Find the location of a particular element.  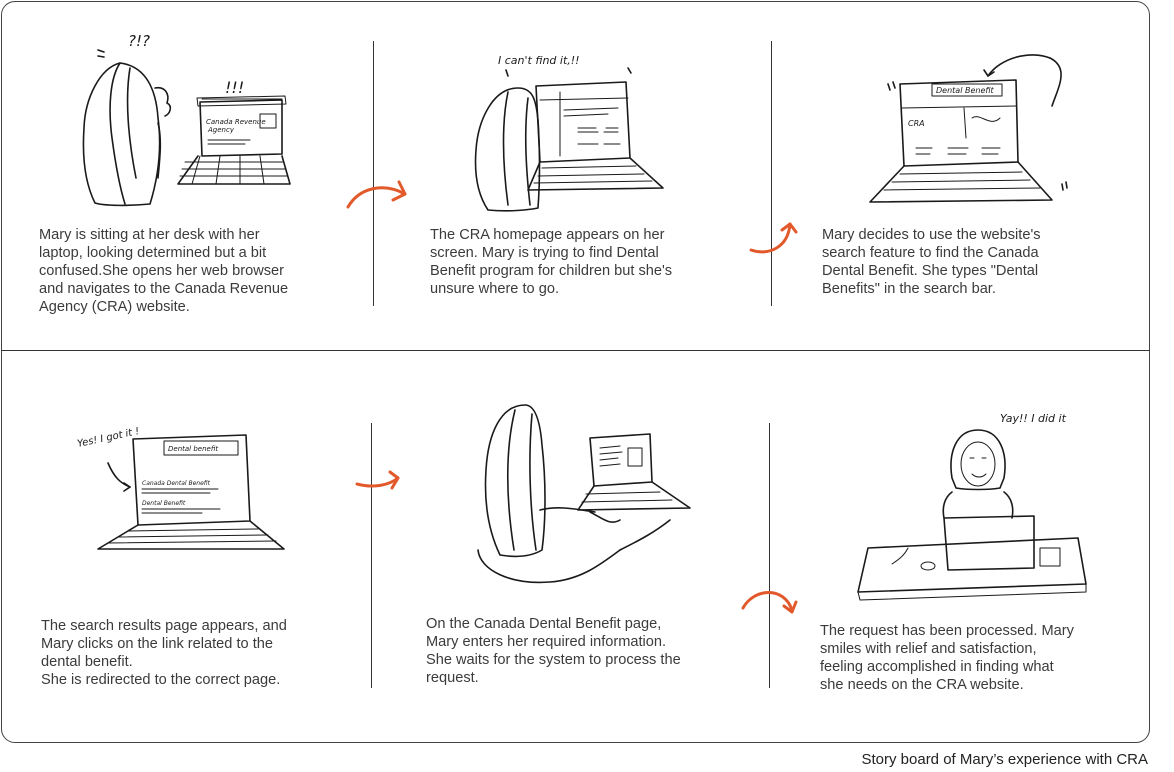

panel-1-text-3: Canada Revenue is located at coordinates (236, 122).